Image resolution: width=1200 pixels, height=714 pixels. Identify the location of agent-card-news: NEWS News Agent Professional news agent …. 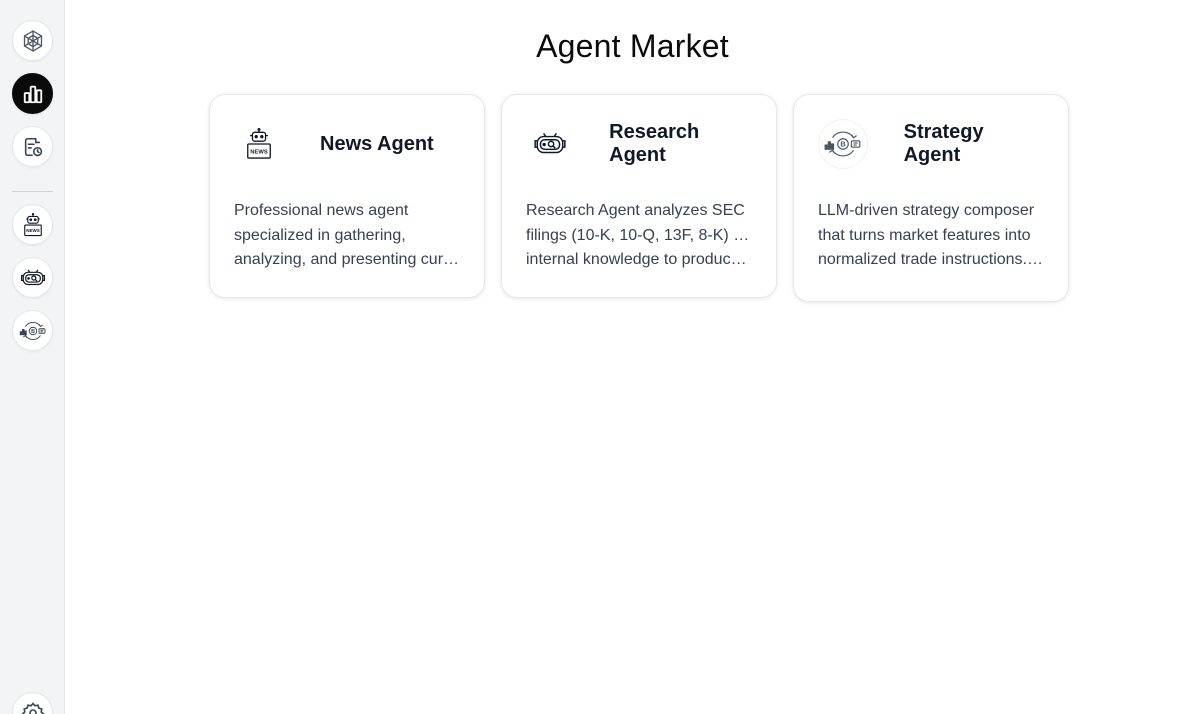
(347, 196).